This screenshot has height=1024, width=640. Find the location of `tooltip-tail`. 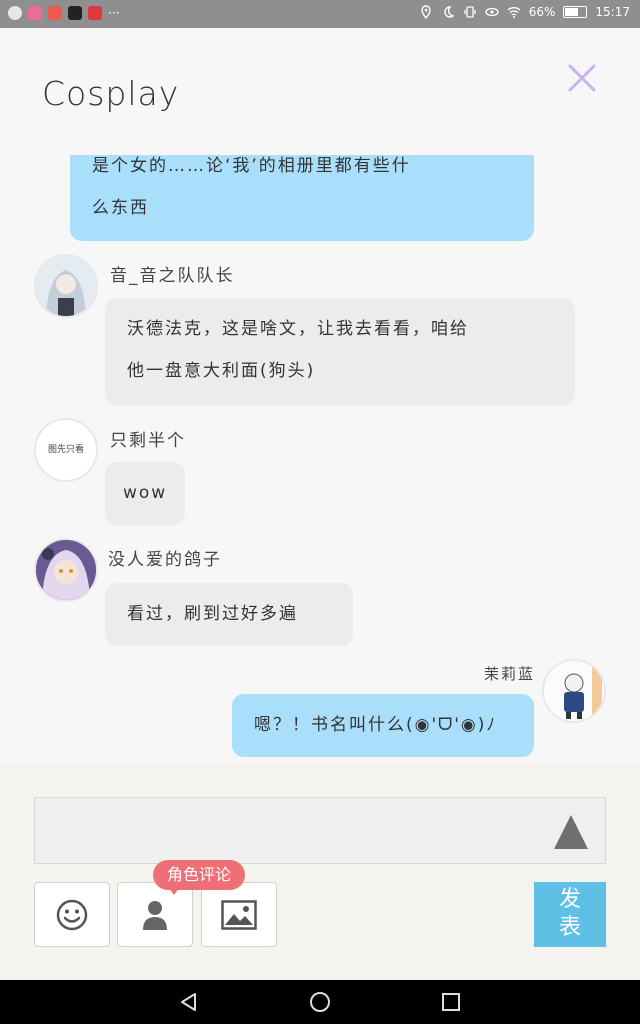

tooltip-tail is located at coordinates (174, 891).